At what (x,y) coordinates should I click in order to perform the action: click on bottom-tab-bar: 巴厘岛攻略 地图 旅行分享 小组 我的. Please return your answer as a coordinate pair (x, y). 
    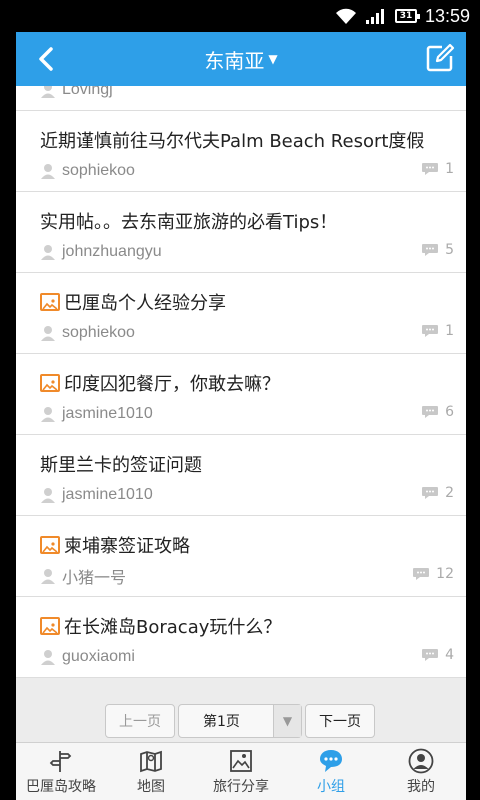
    Looking at the image, I should click on (241, 771).